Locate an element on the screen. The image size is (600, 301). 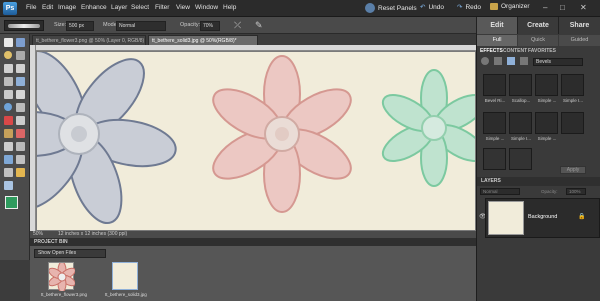
menu-image: Image is located at coordinates (67, 7).